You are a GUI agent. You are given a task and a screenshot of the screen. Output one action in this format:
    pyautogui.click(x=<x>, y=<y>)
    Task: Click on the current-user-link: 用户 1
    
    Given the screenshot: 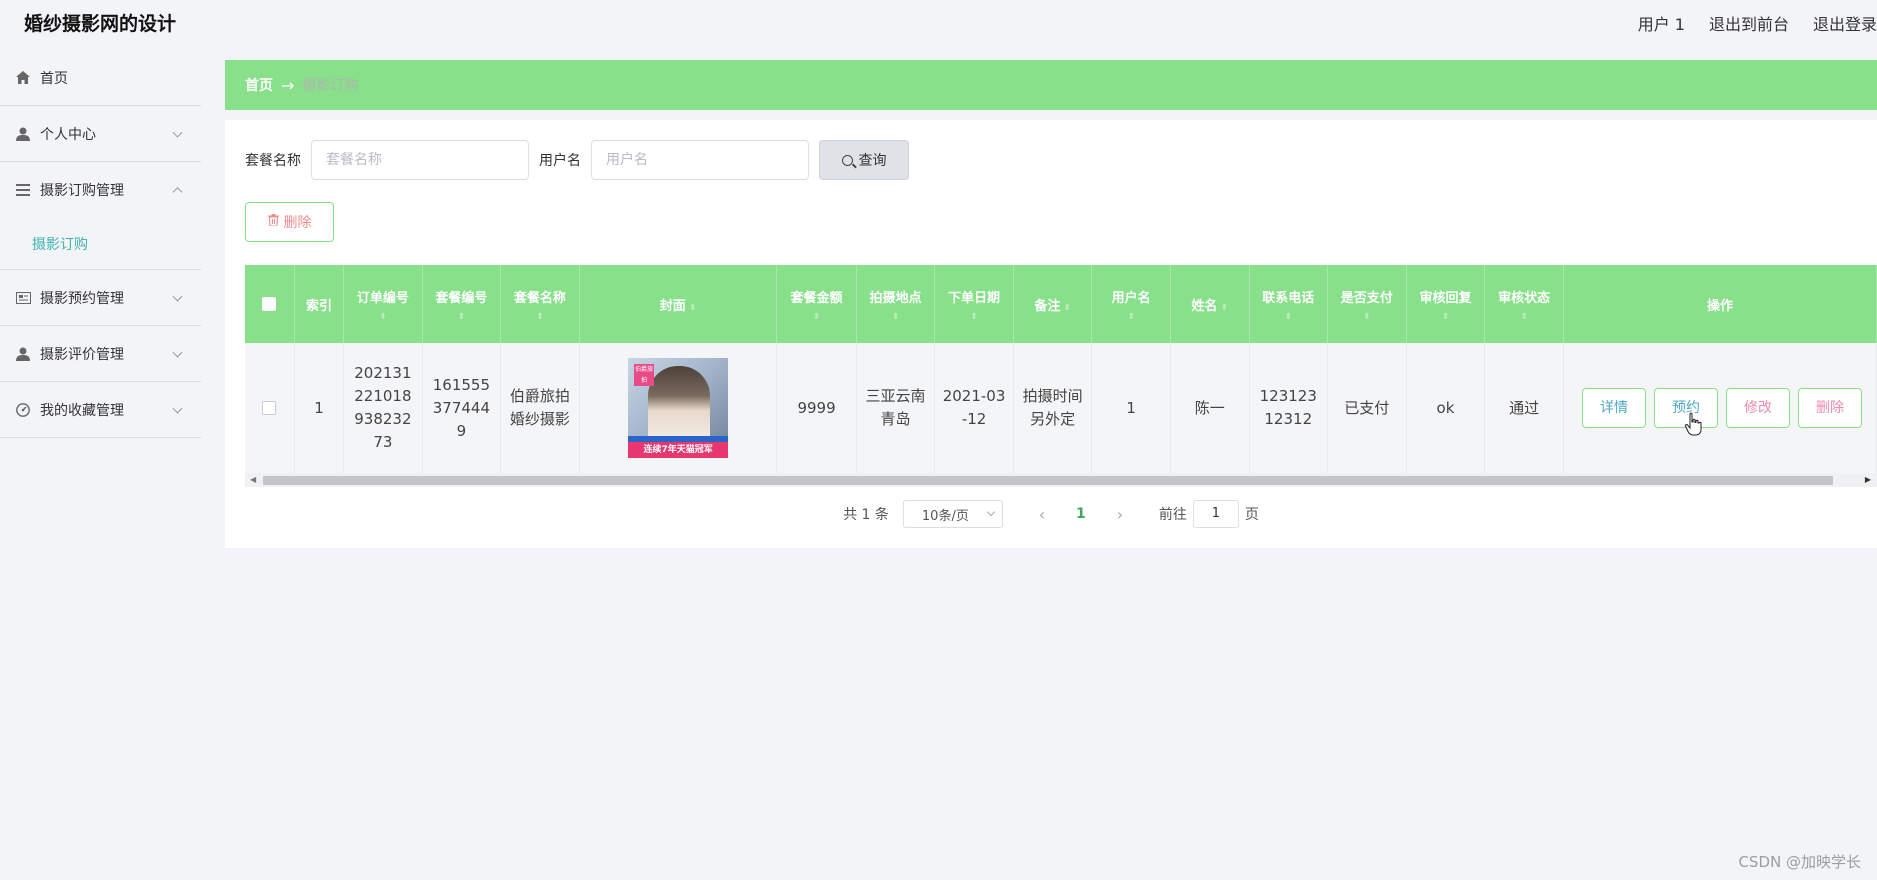 What is the action you would take?
    pyautogui.click(x=1661, y=23)
    